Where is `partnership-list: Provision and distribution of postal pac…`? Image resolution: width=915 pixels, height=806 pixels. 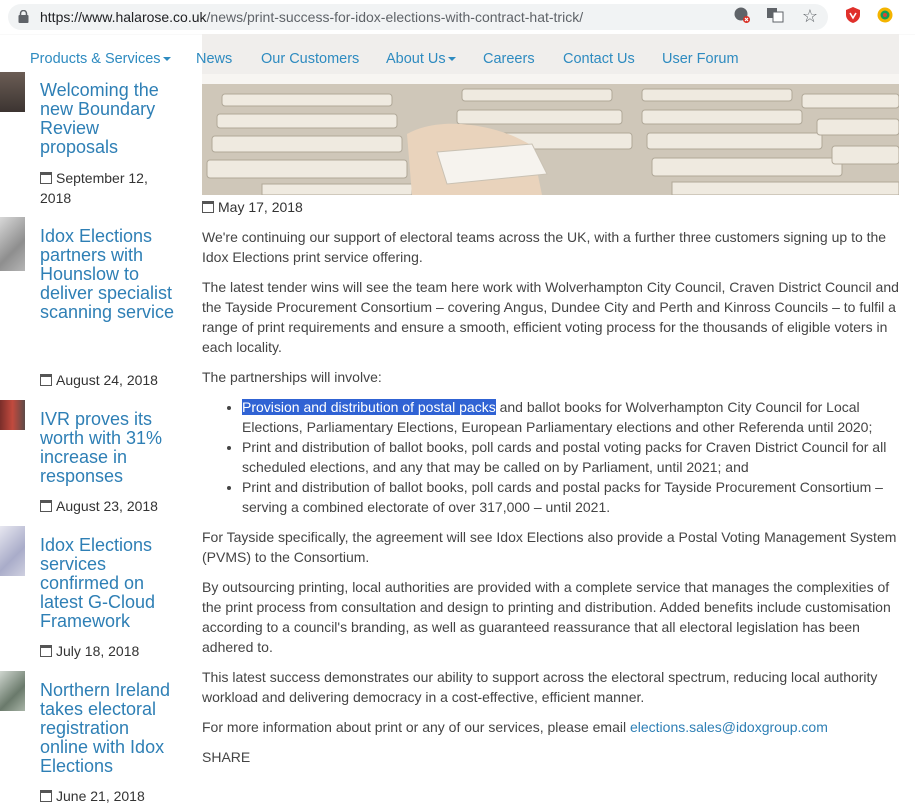
partnership-list: Provision and distribution of postal pac… is located at coordinates (552, 457).